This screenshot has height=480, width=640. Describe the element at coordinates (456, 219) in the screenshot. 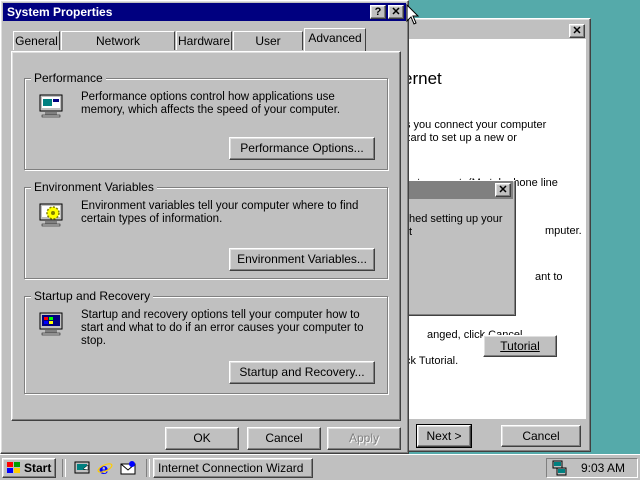

I see `popup-text-line: hed setting up your` at that location.